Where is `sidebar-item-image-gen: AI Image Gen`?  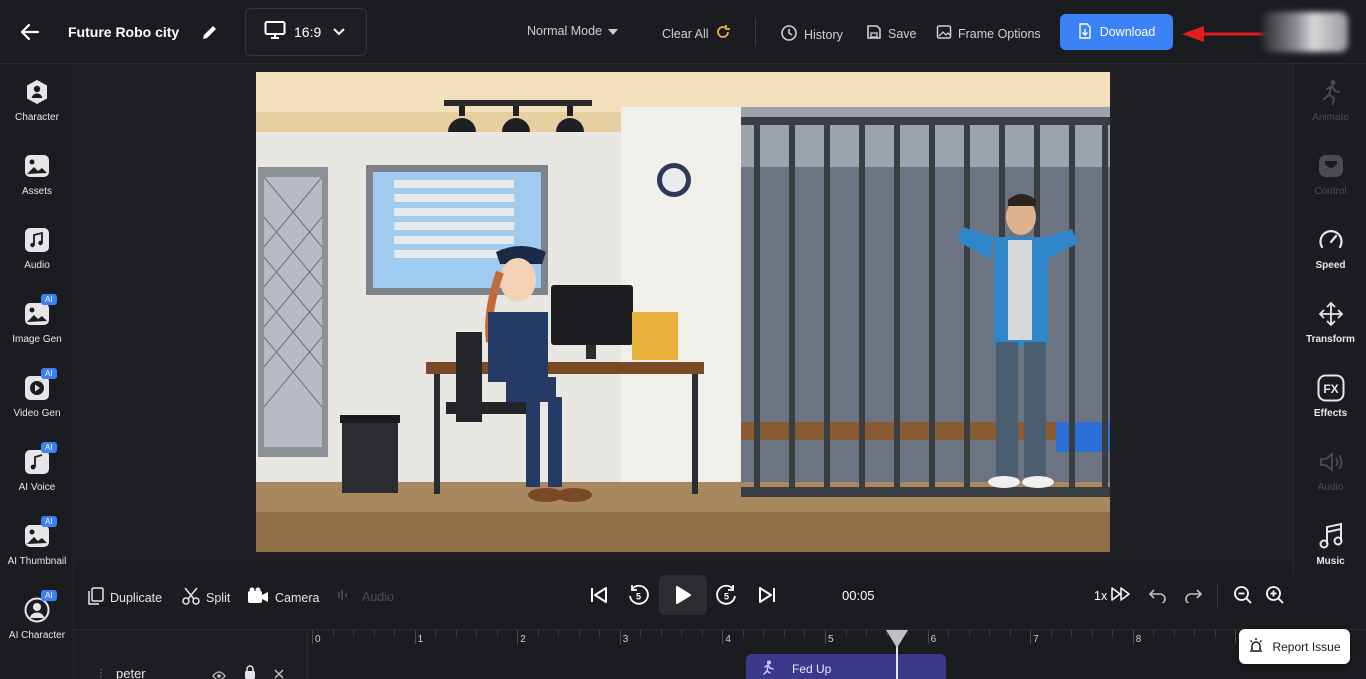 sidebar-item-image-gen: AI Image Gen is located at coordinates (37, 323).